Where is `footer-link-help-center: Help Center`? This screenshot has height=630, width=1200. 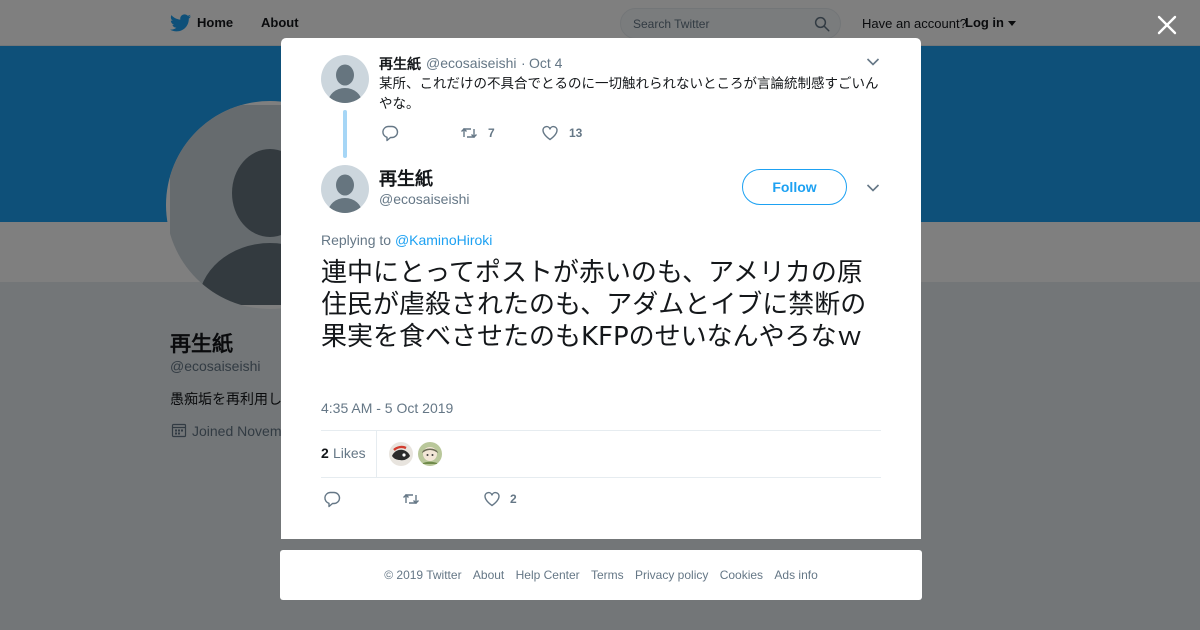 footer-link-help-center: Help Center is located at coordinates (548, 575).